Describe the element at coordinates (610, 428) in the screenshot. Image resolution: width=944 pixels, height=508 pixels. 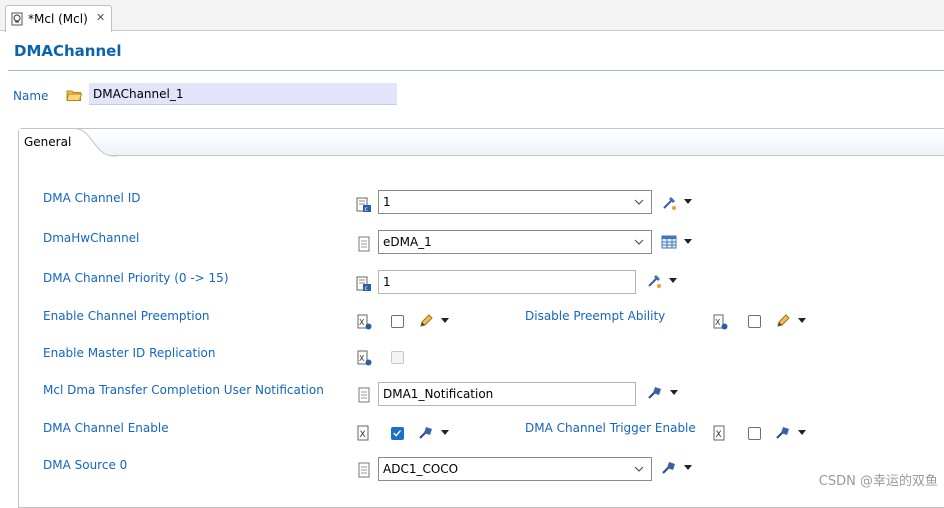
I see `trigger-enable-label: DMA Channel Trigger Enable` at that location.